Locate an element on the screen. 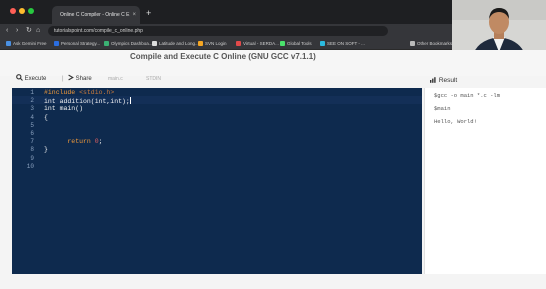 This screenshot has width=546, height=289. line-number: 4 is located at coordinates (32, 117).